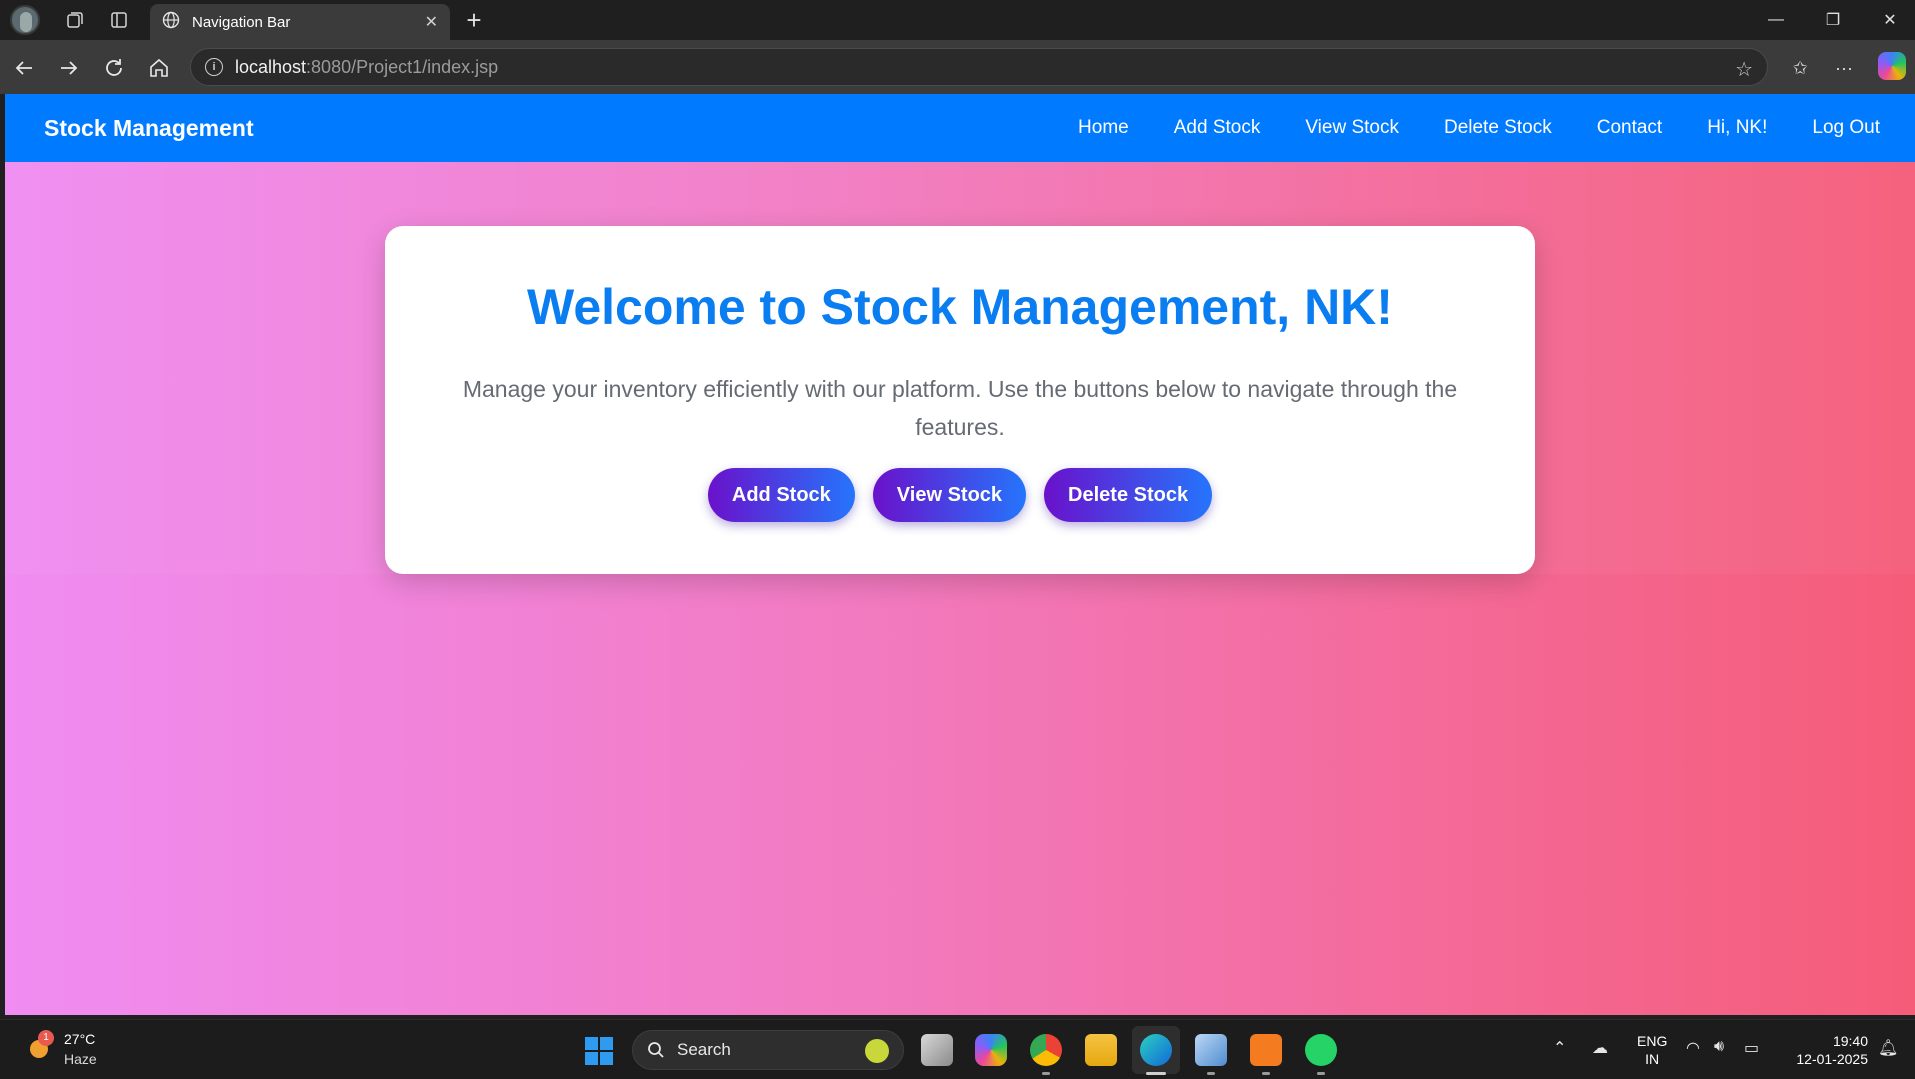 This screenshot has width=1915, height=1079. I want to click on restore-icon: ❐, so click(1833, 20).